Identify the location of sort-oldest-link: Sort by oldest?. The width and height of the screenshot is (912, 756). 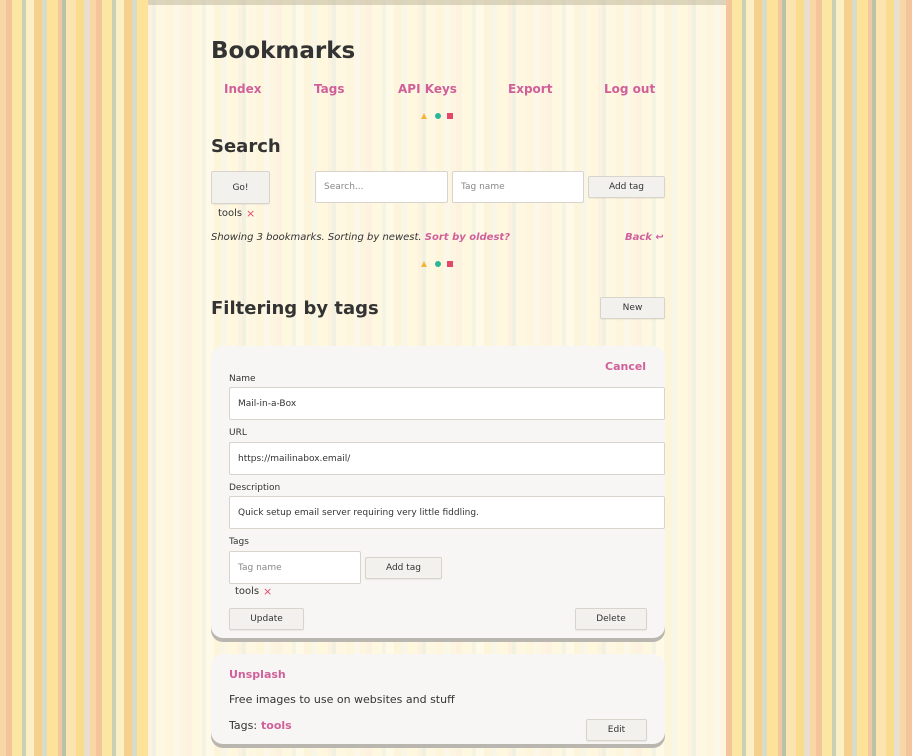
(467, 237).